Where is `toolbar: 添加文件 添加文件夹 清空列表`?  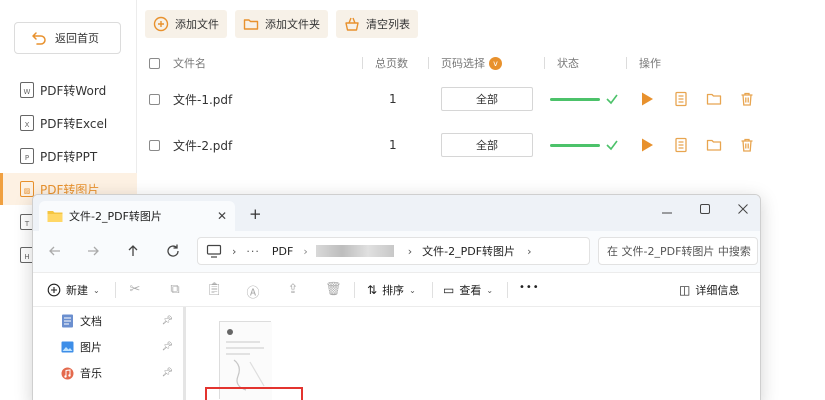 toolbar: 添加文件 添加文件夹 清空列表 is located at coordinates (281, 25).